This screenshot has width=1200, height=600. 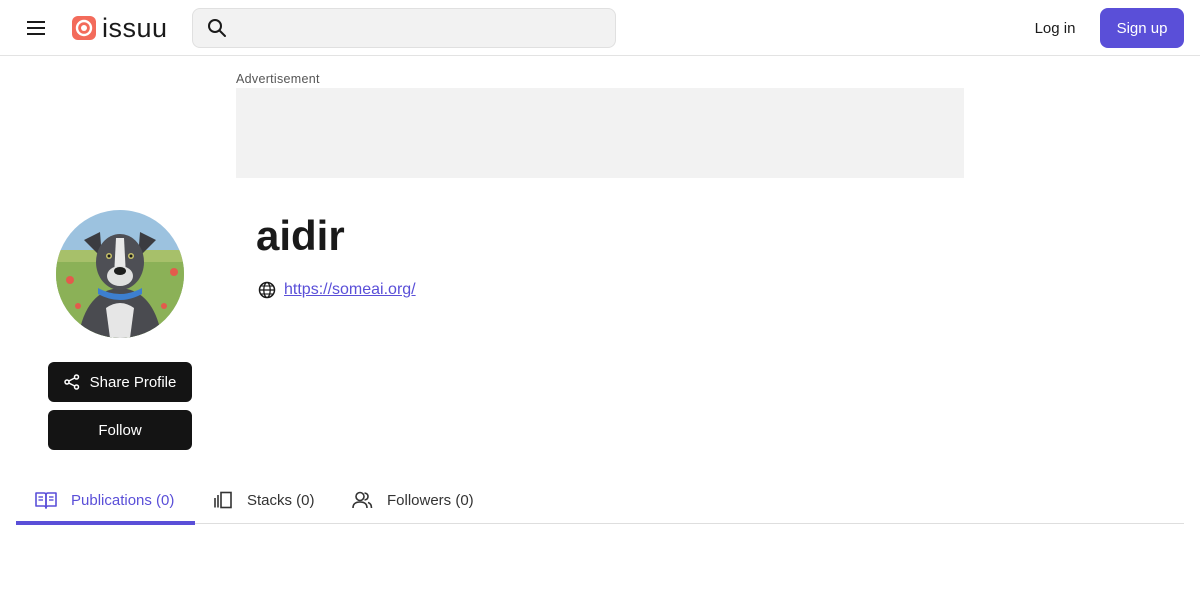 I want to click on issuu-logo: issuu, so click(x=120, y=28).